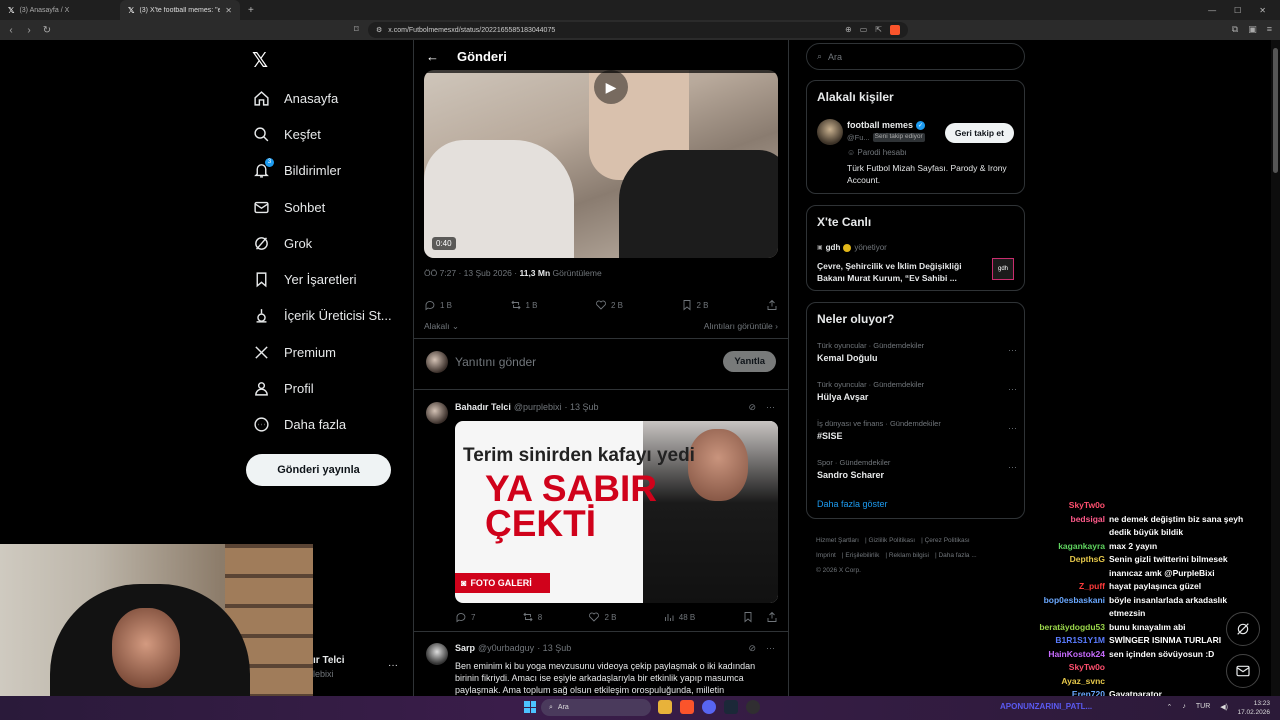  Describe the element at coordinates (915, 56) in the screenshot. I see `search-input: ⌕ Ara` at that location.